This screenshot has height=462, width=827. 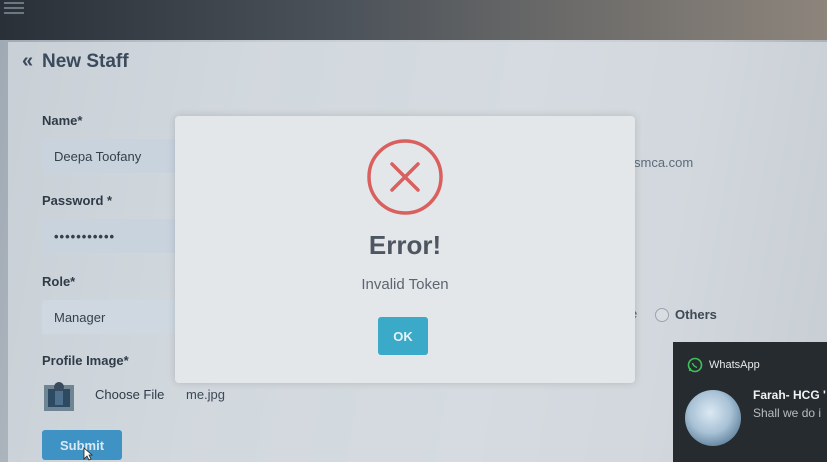 I want to click on top-bezel, so click(x=413, y=20).